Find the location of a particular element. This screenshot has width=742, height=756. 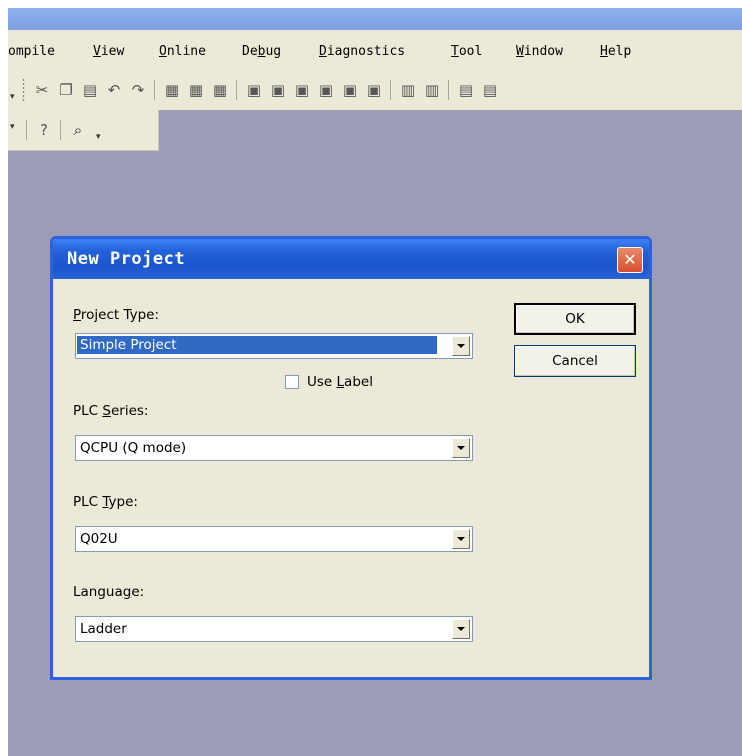

read-from-plc-icon: ▣ is located at coordinates (278, 90).